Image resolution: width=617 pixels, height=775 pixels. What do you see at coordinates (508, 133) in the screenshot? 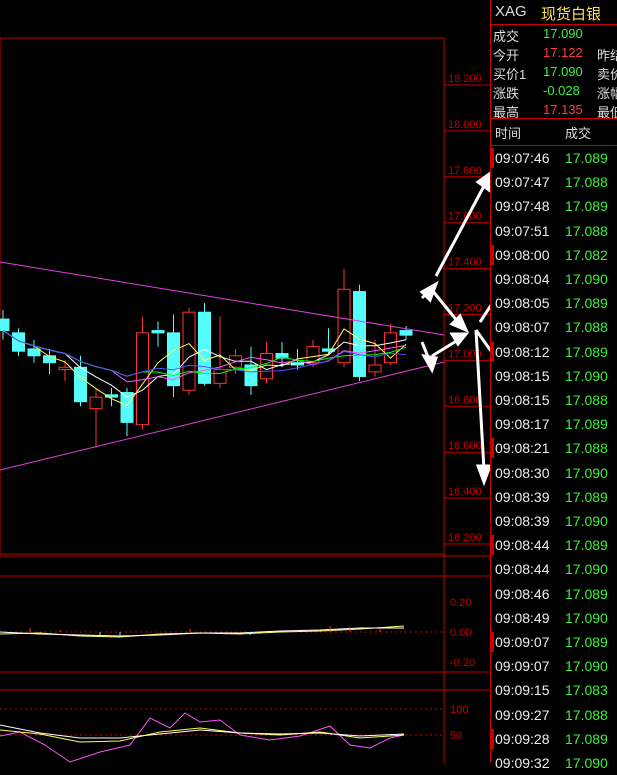
I see `time-column-header: 时间` at bounding box center [508, 133].